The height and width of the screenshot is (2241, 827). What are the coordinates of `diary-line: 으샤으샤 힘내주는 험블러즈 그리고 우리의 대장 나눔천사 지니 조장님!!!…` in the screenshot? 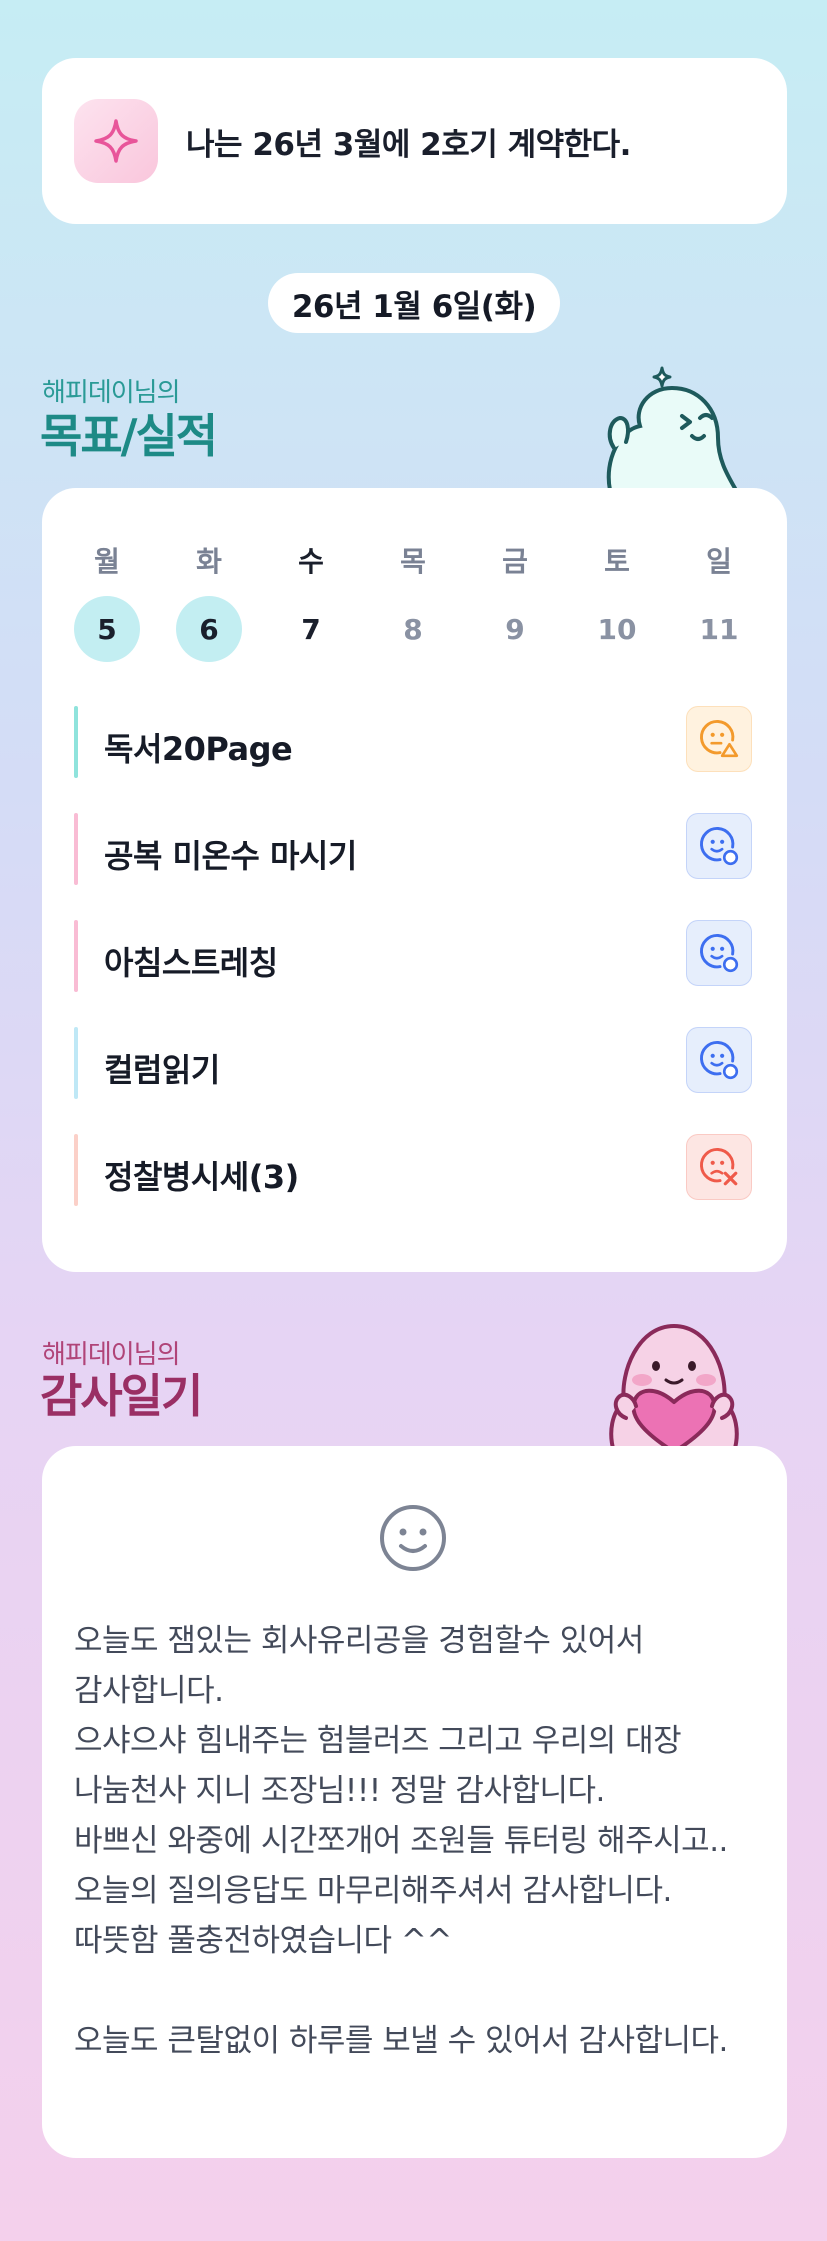 It's located at (378, 1766).